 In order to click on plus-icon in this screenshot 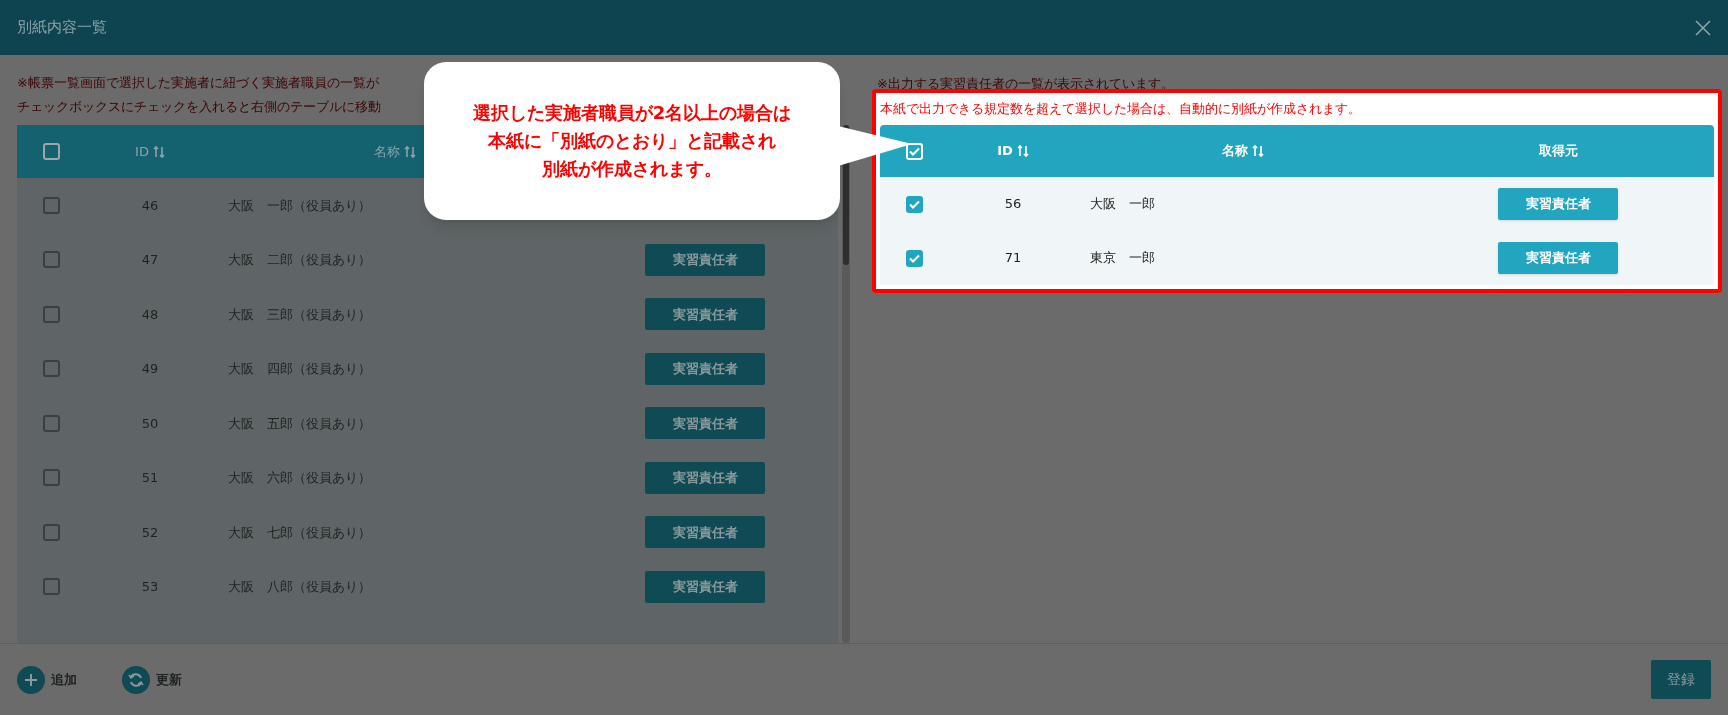, I will do `click(31, 679)`.